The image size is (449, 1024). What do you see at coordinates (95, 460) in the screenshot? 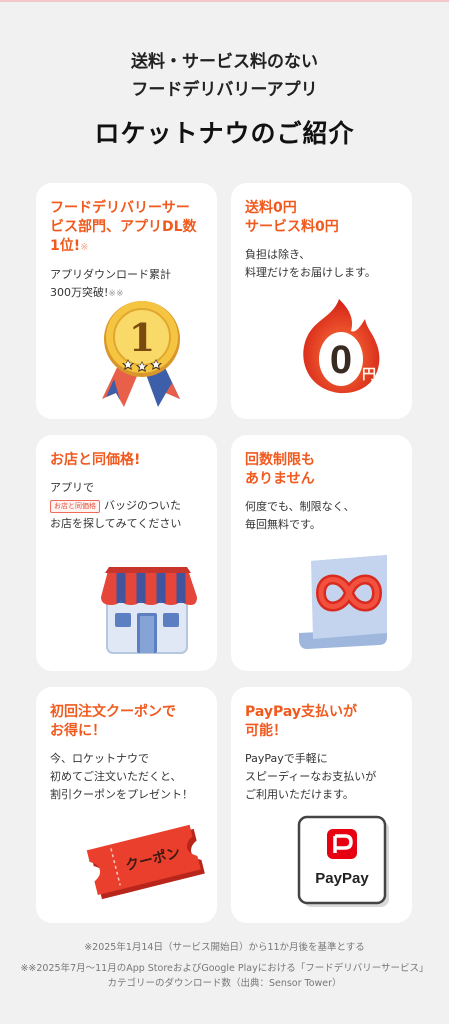
I see `card-title: お店と同価格!` at bounding box center [95, 460].